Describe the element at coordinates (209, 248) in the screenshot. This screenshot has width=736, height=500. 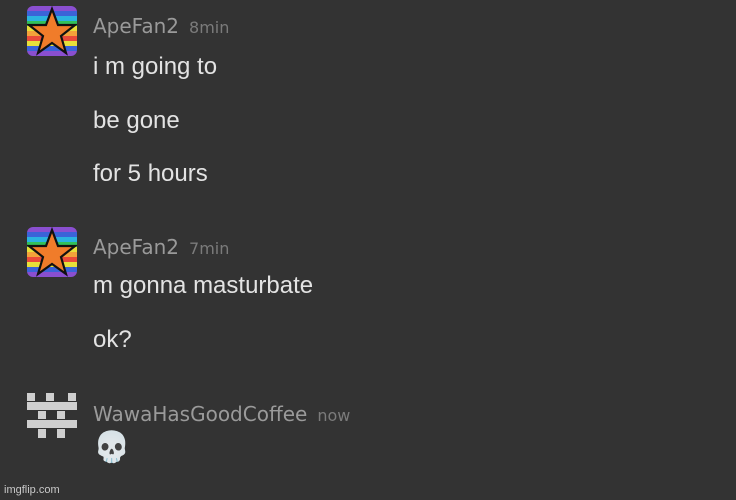
I see `timestamp: 7min` at that location.